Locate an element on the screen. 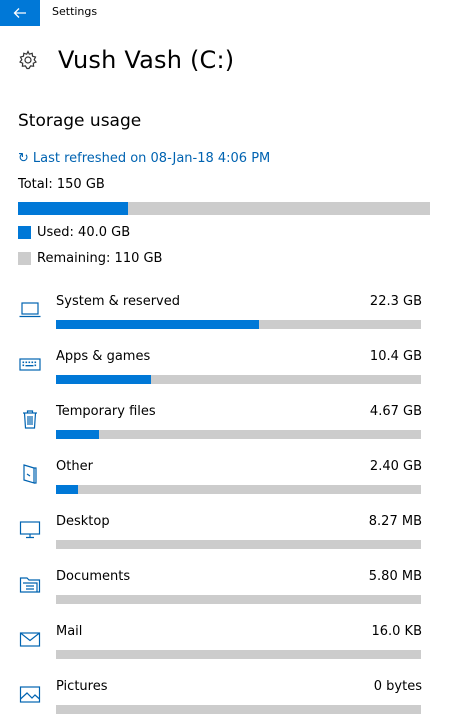  section-title: Storage usage is located at coordinates (80, 121).